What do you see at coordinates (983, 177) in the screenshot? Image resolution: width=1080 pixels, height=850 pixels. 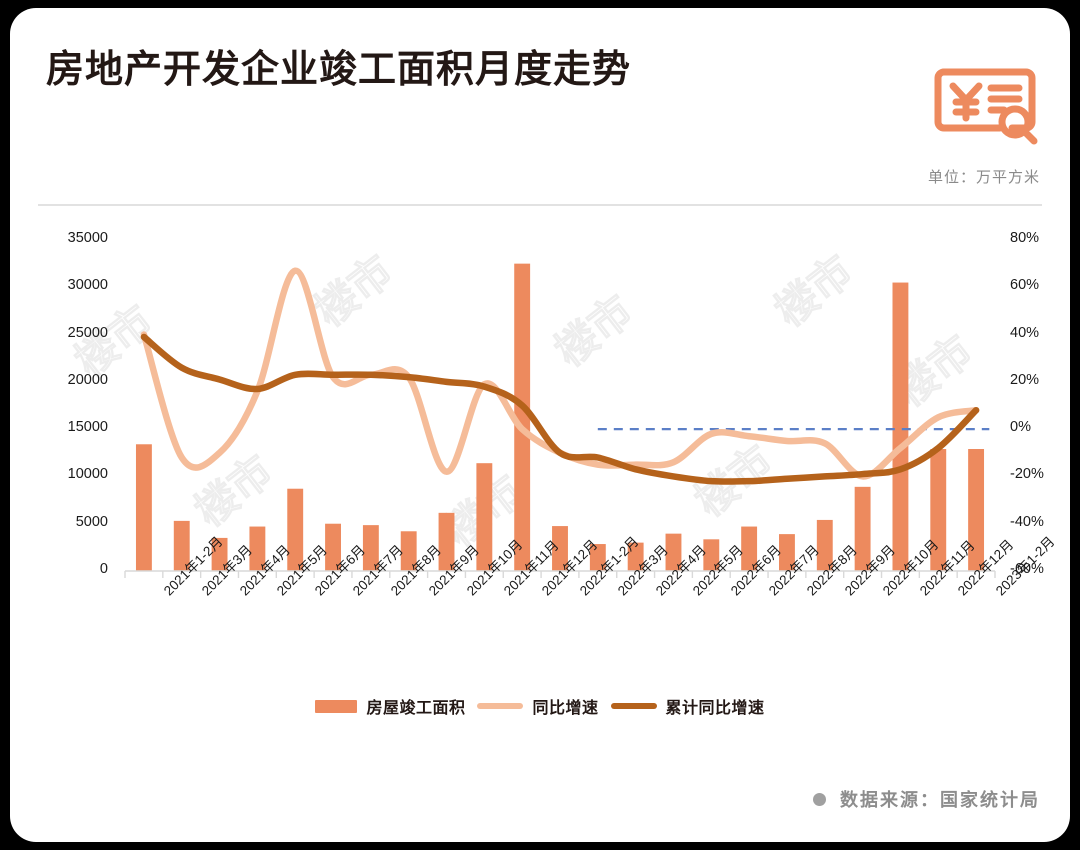 I see `unit-label: 单位：万平方米` at bounding box center [983, 177].